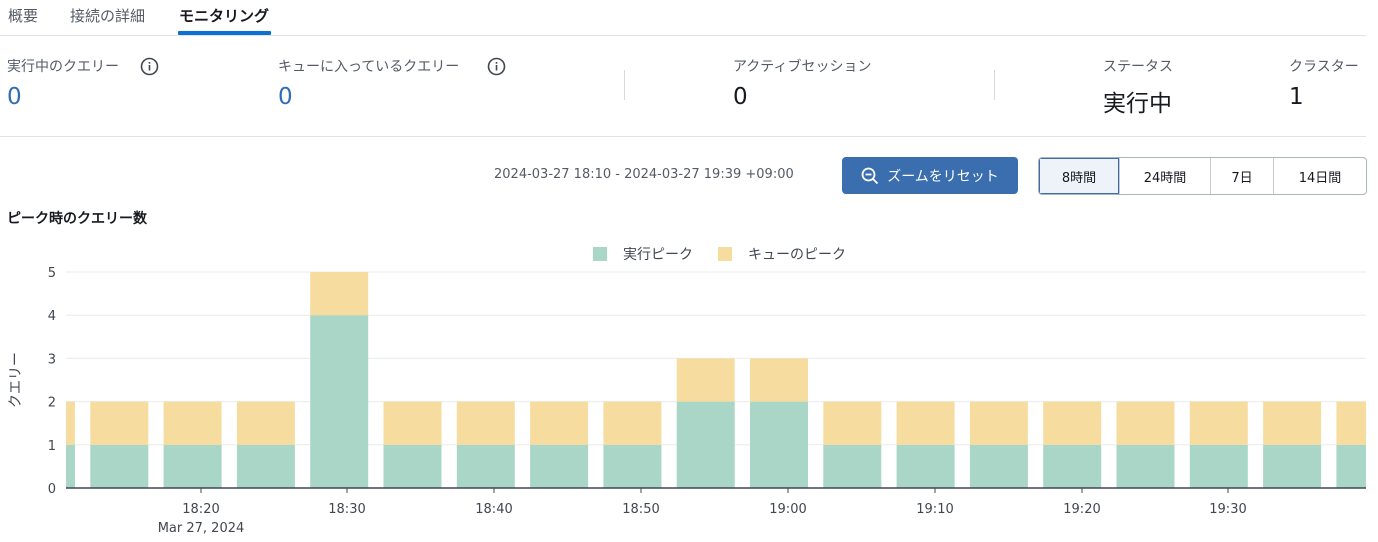 Image resolution: width=1378 pixels, height=542 pixels. Describe the element at coordinates (740, 97) in the screenshot. I see `active-sessions-value: 0` at that location.